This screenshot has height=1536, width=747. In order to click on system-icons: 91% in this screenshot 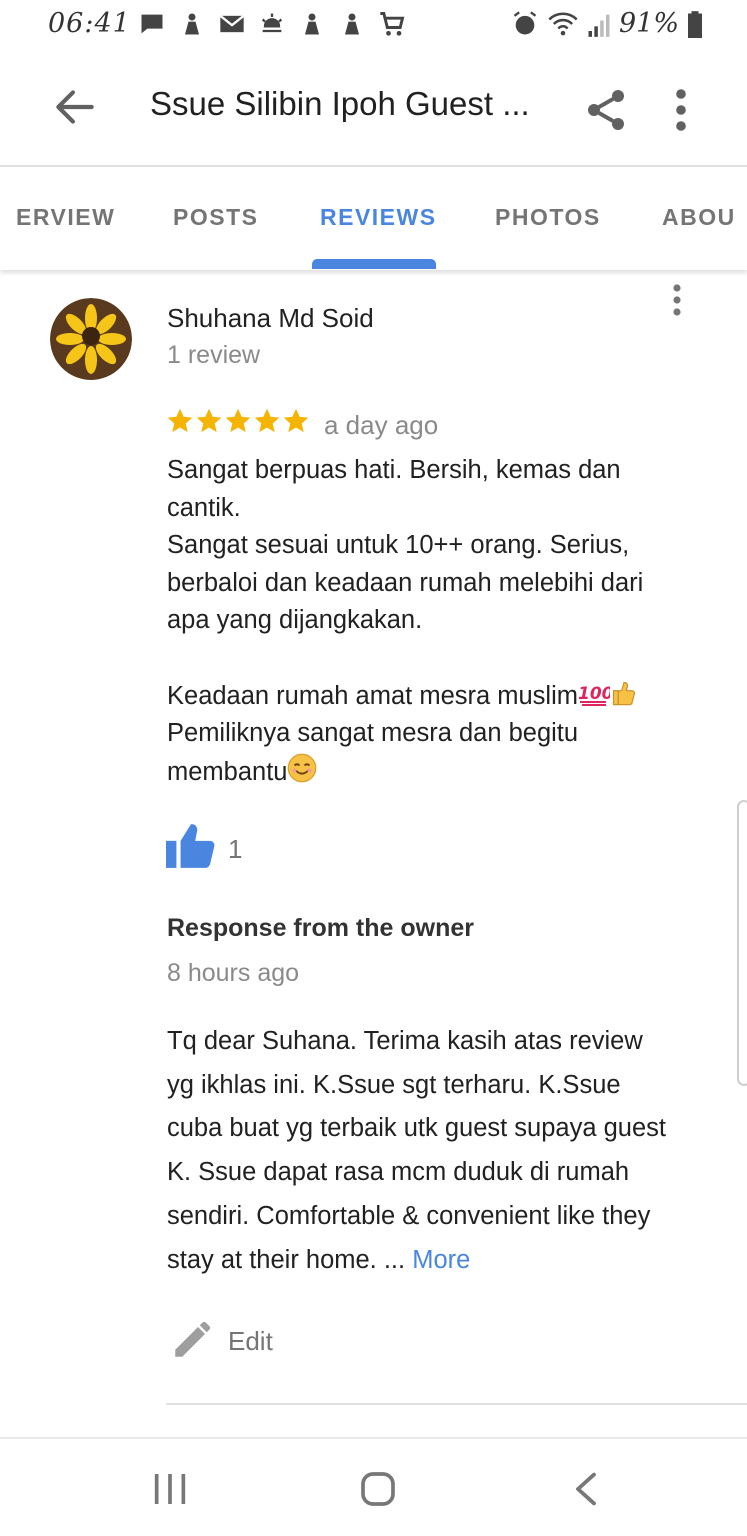, I will do `click(607, 23)`.